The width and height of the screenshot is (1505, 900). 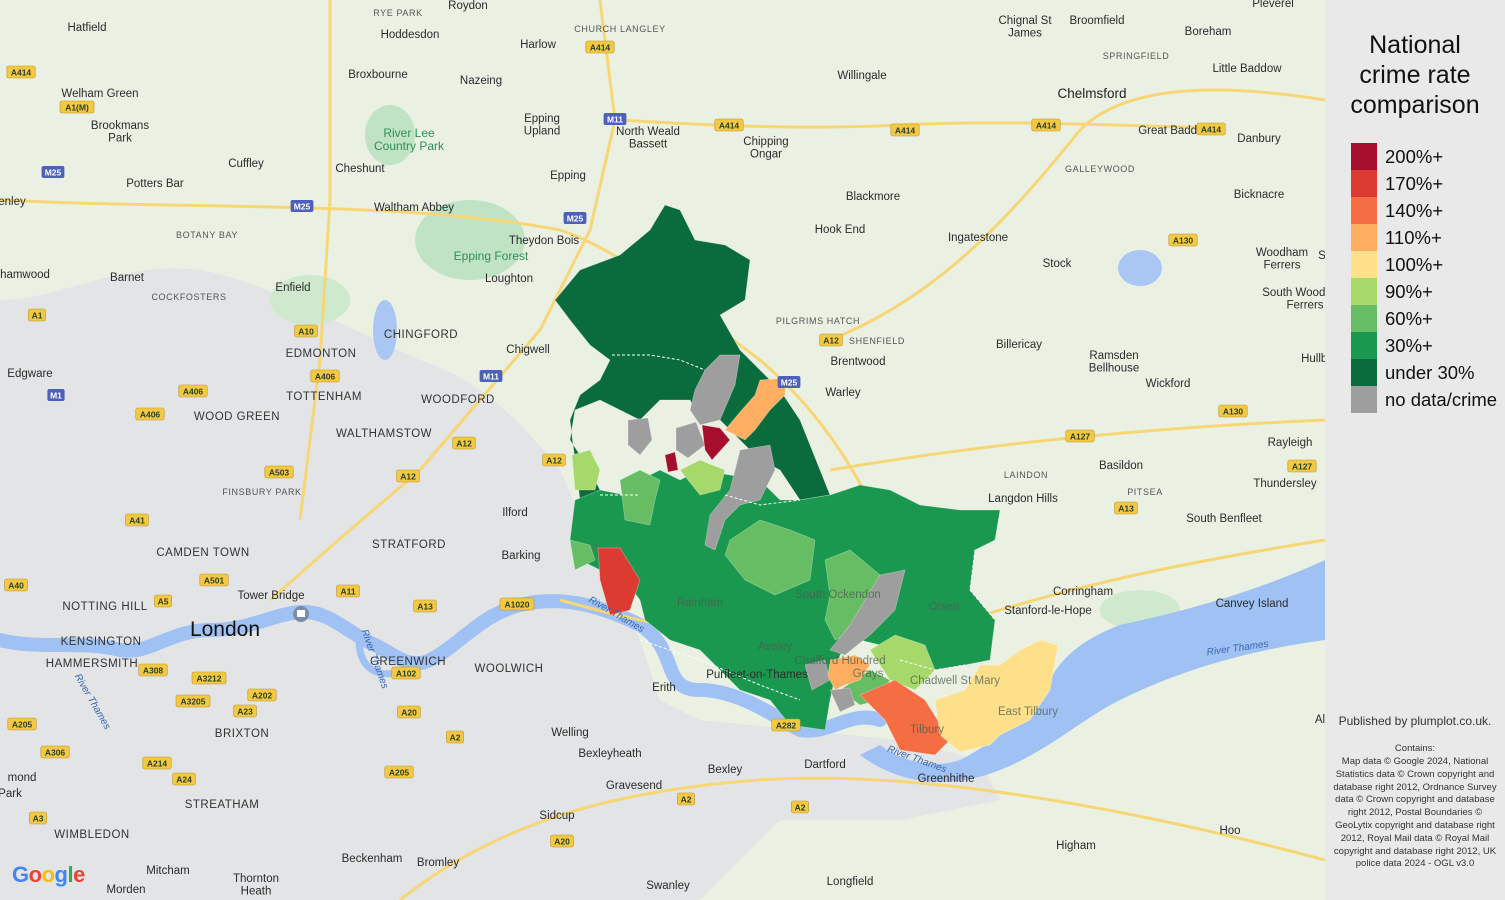 I want to click on svg-text: A214, so click(x=157, y=764).